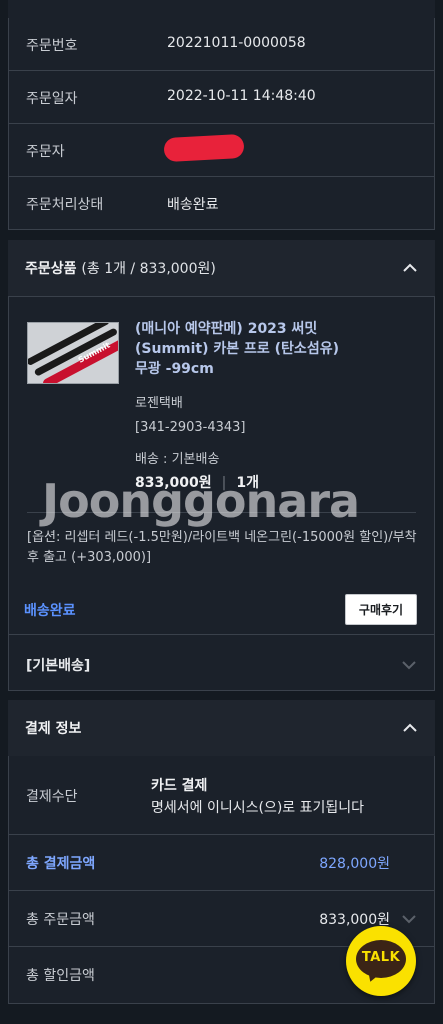 This screenshot has height=1024, width=443. Describe the element at coordinates (52, 99) in the screenshot. I see `order-date-label: 주문일자` at that location.